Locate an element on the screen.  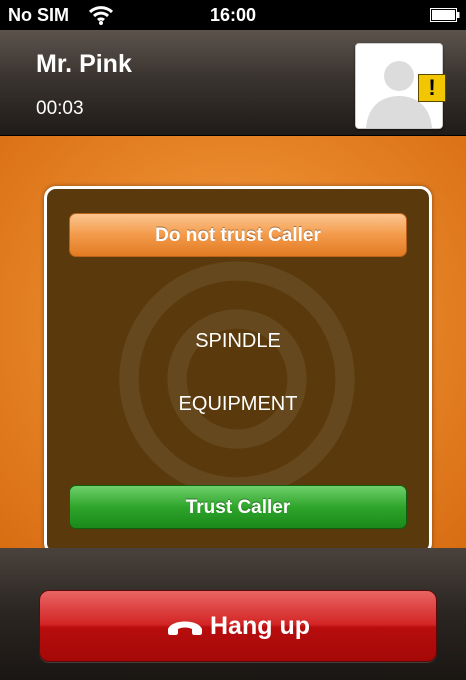
trust-word-2: EQUIPMENT is located at coordinates (238, 404).